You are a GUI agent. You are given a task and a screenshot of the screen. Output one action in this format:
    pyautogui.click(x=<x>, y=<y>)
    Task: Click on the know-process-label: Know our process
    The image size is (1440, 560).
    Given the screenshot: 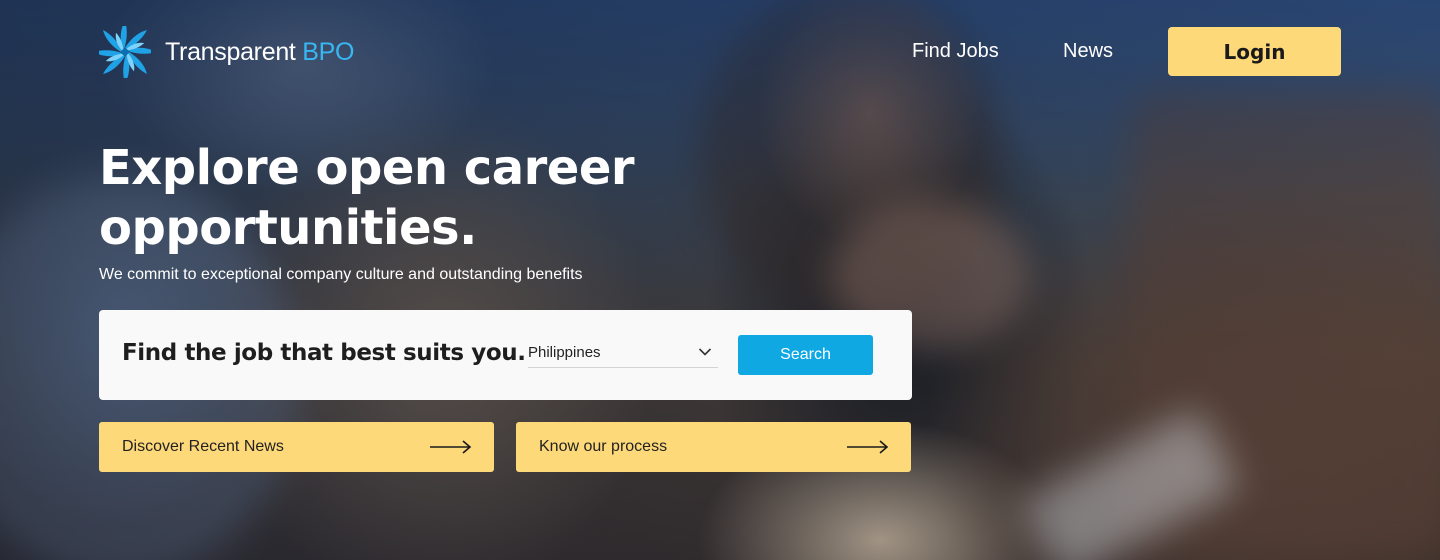 What is the action you would take?
    pyautogui.click(x=603, y=446)
    